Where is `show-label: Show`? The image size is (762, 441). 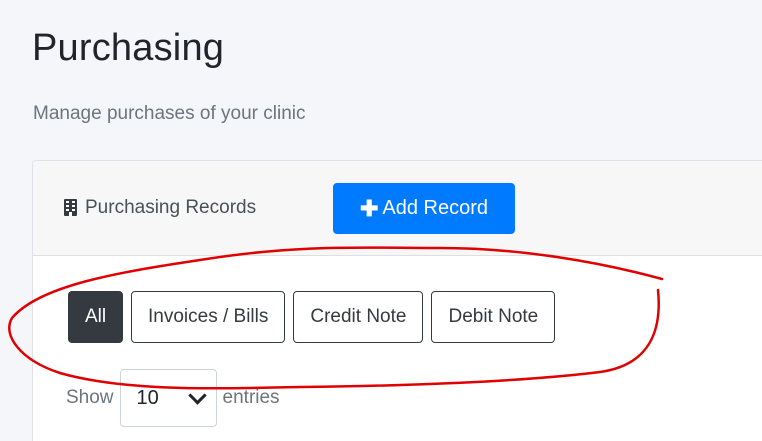 show-label: Show is located at coordinates (90, 397).